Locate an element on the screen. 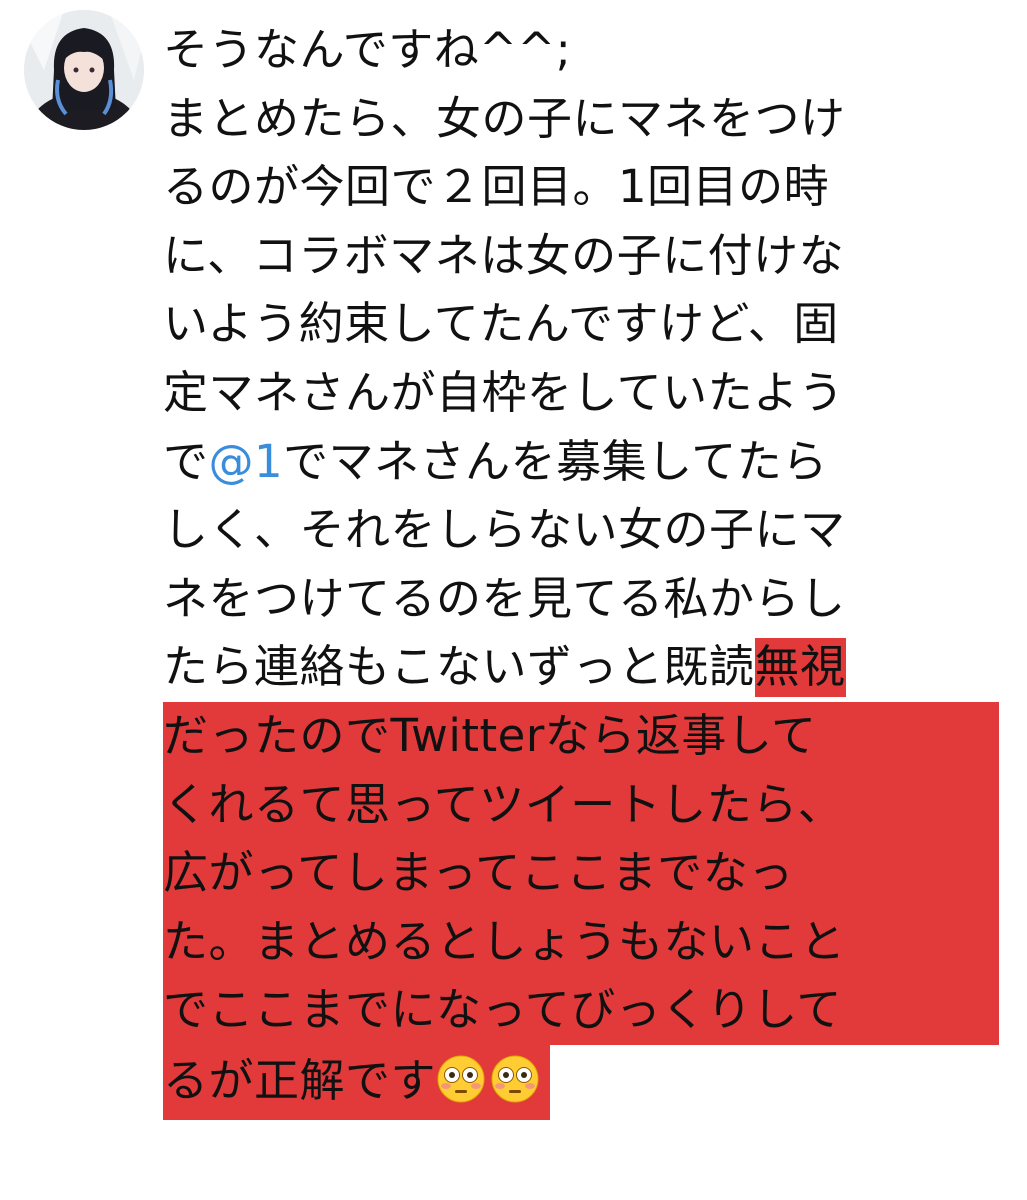 This screenshot has height=1200, width=1027. highlighted-text-last: るが正解です is located at coordinates (357, 1082).